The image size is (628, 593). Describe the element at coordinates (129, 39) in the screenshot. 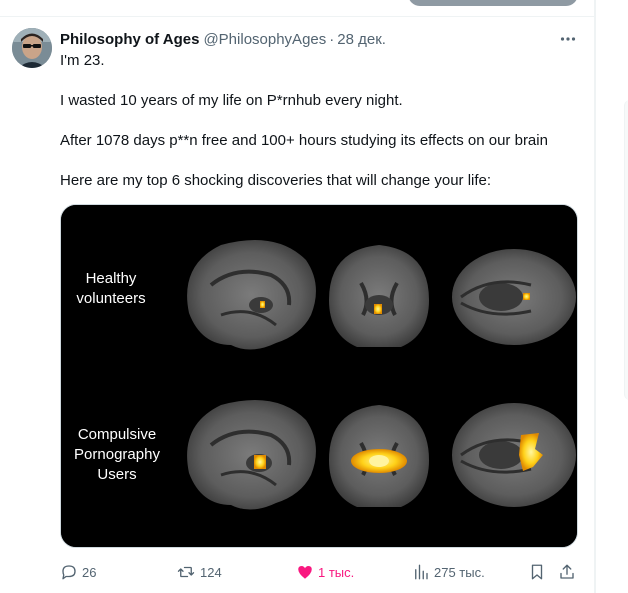

I see `author-display-name: Philosophy of Ages` at that location.